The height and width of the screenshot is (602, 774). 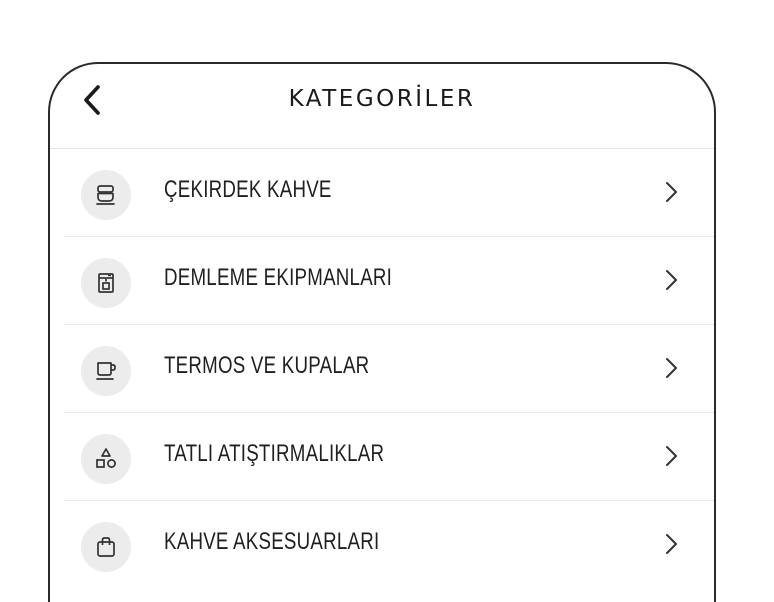 I want to click on shapes-icon, so click(x=106, y=458).